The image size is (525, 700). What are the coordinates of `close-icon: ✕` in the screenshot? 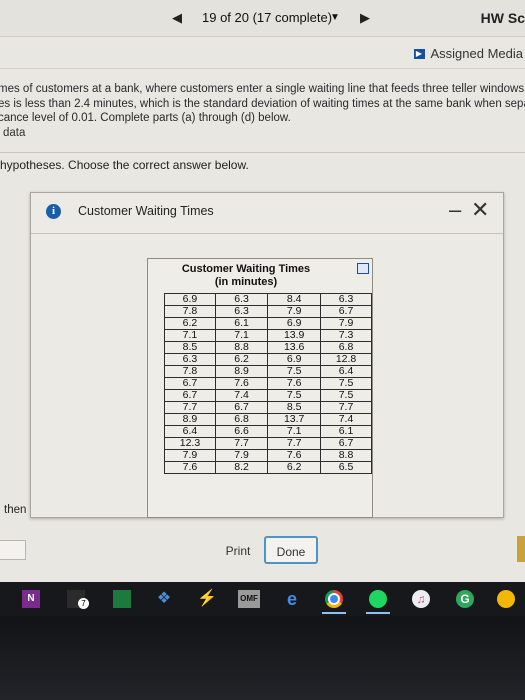 It's located at (480, 210).